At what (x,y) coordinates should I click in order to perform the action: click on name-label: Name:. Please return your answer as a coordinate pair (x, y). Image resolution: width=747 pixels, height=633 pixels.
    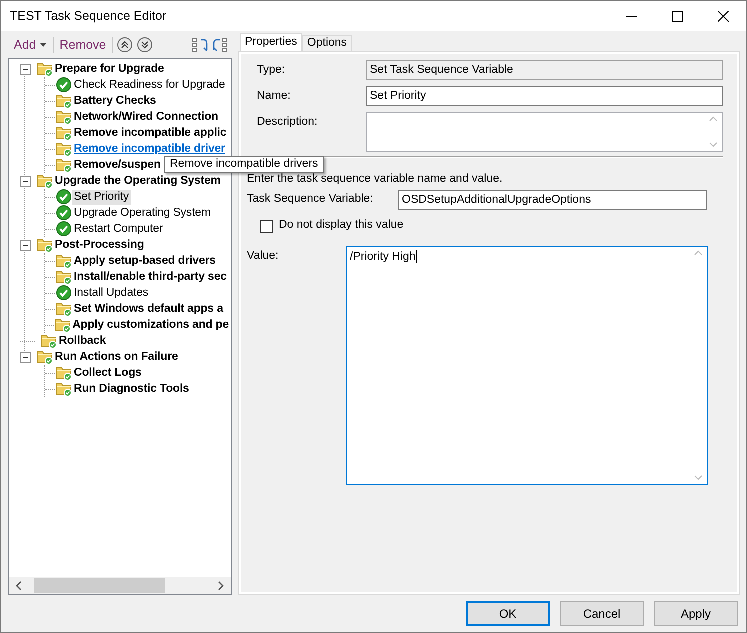
    Looking at the image, I should click on (274, 96).